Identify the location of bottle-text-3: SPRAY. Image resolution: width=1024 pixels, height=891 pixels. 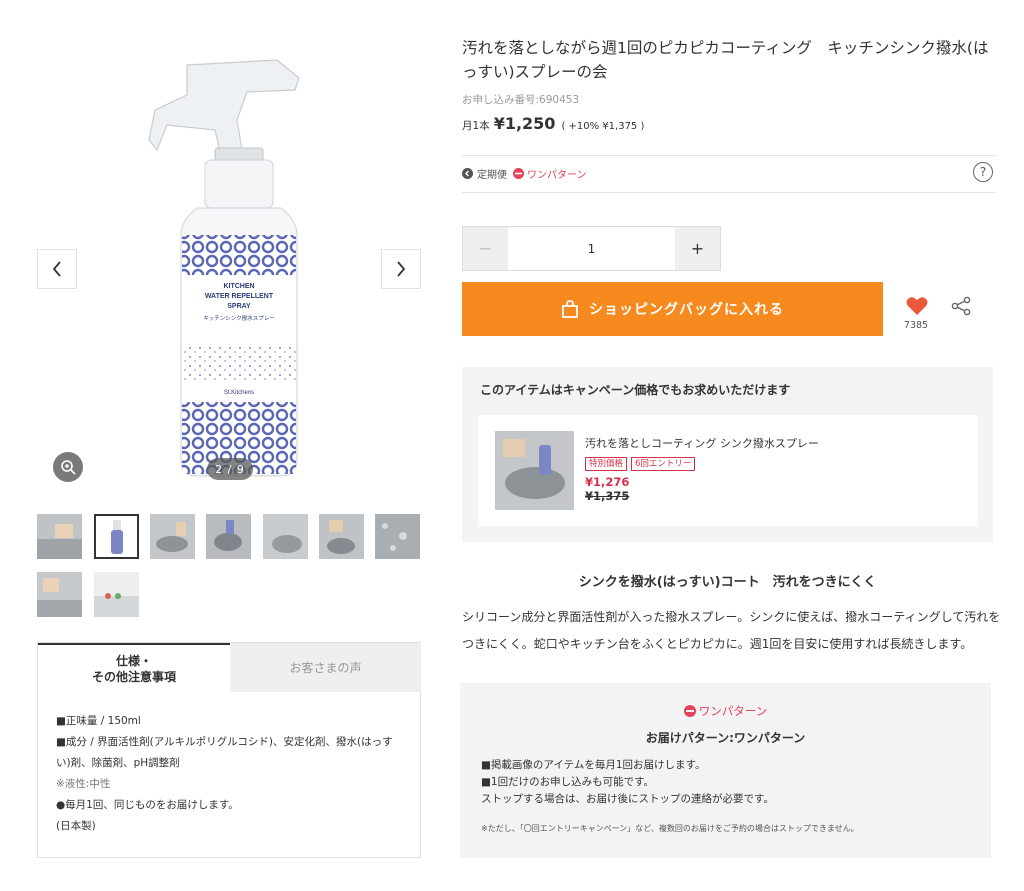
(239, 306).